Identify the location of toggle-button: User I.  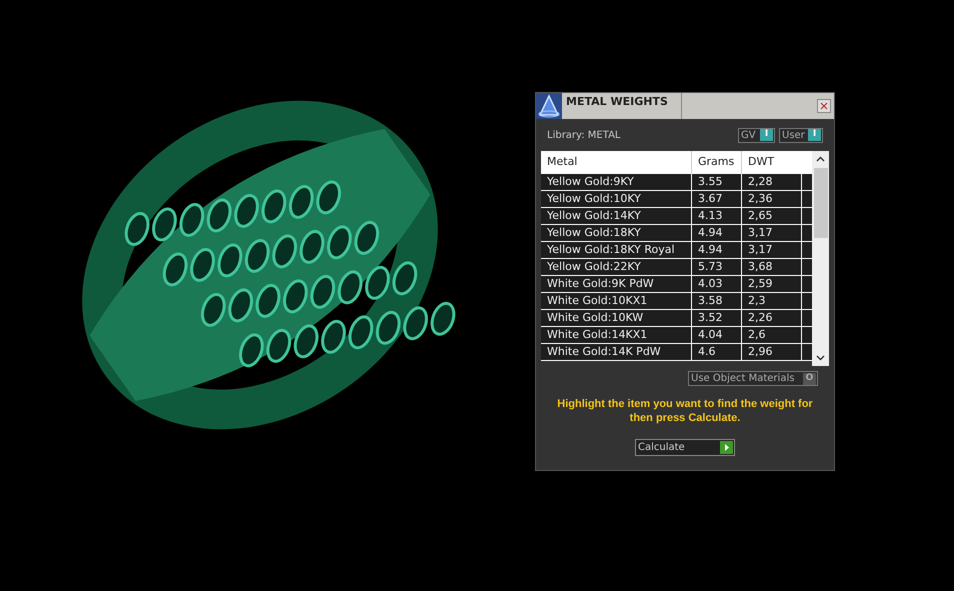
(801, 135).